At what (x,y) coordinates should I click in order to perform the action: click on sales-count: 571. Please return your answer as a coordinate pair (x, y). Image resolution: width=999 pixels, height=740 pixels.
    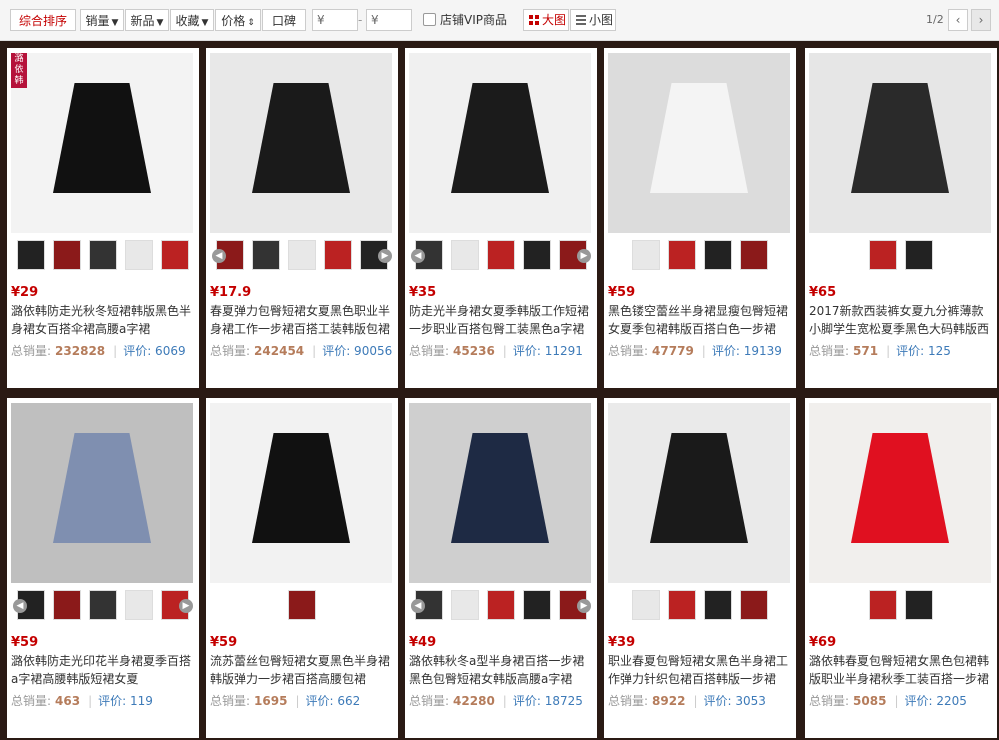
    Looking at the image, I should click on (866, 351).